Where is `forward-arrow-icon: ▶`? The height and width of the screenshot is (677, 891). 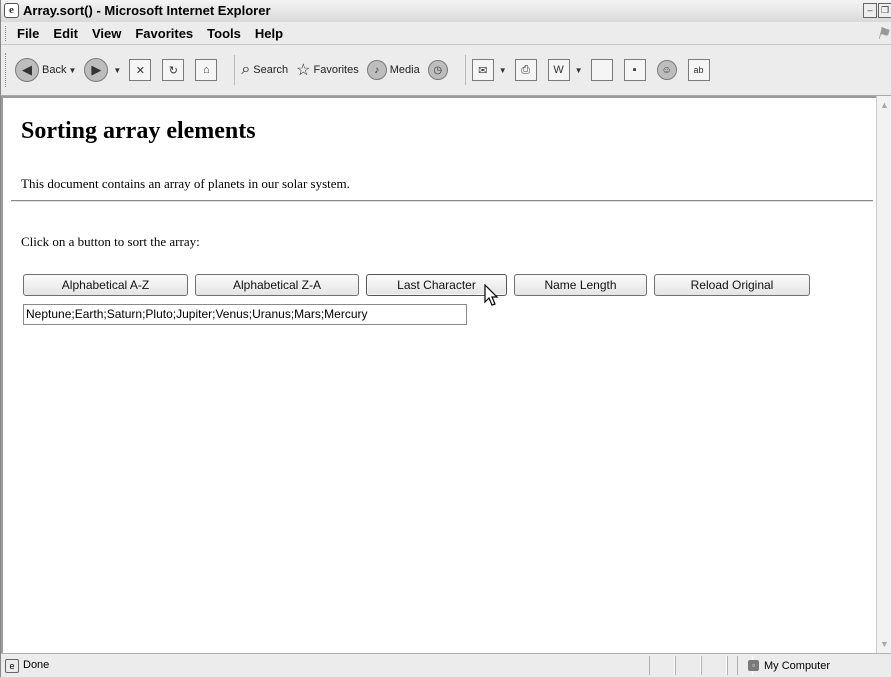 forward-arrow-icon: ▶ is located at coordinates (96, 70).